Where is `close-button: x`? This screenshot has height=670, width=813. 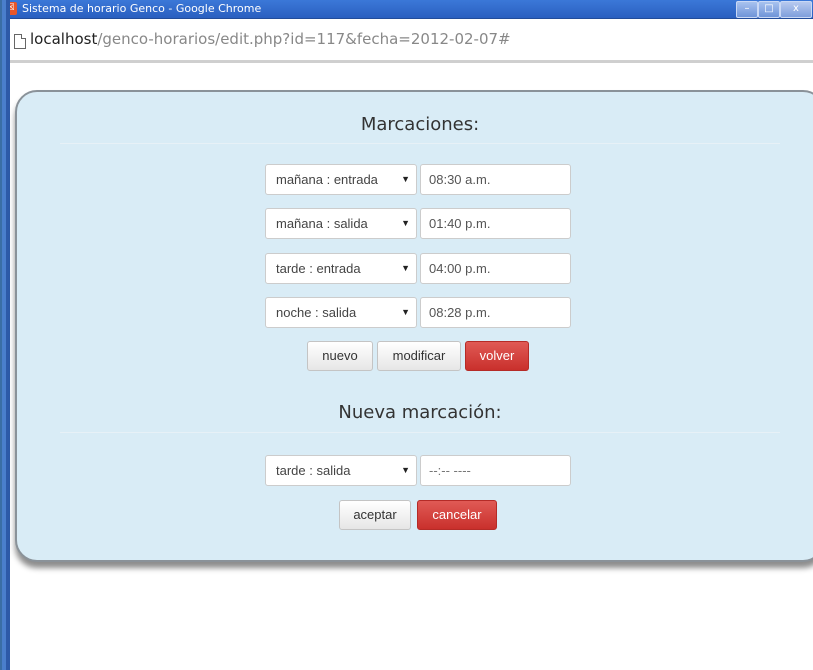 close-button: x is located at coordinates (796, 9).